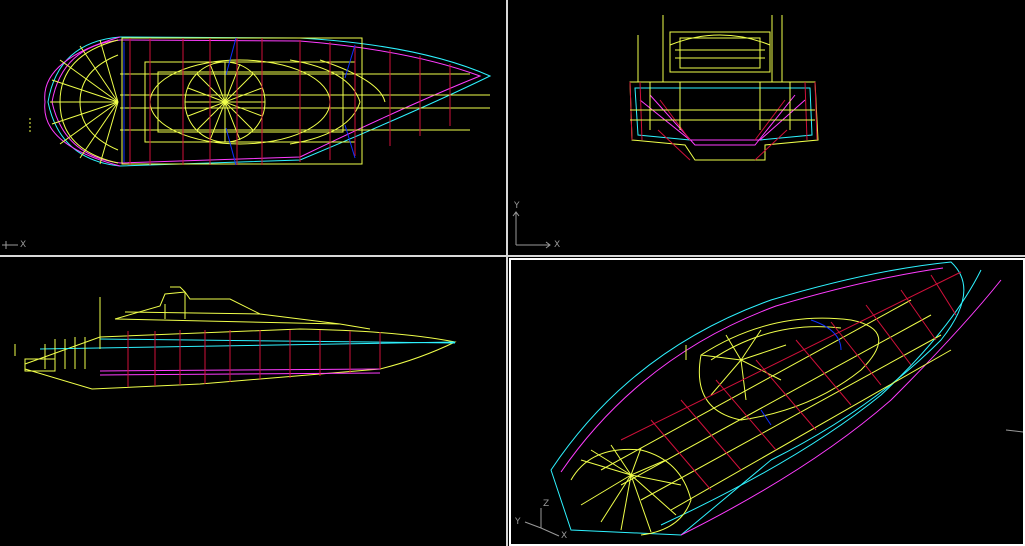 The height and width of the screenshot is (546, 1025). Describe the element at coordinates (10, 245) in the screenshot. I see `ucs-icon` at that location.